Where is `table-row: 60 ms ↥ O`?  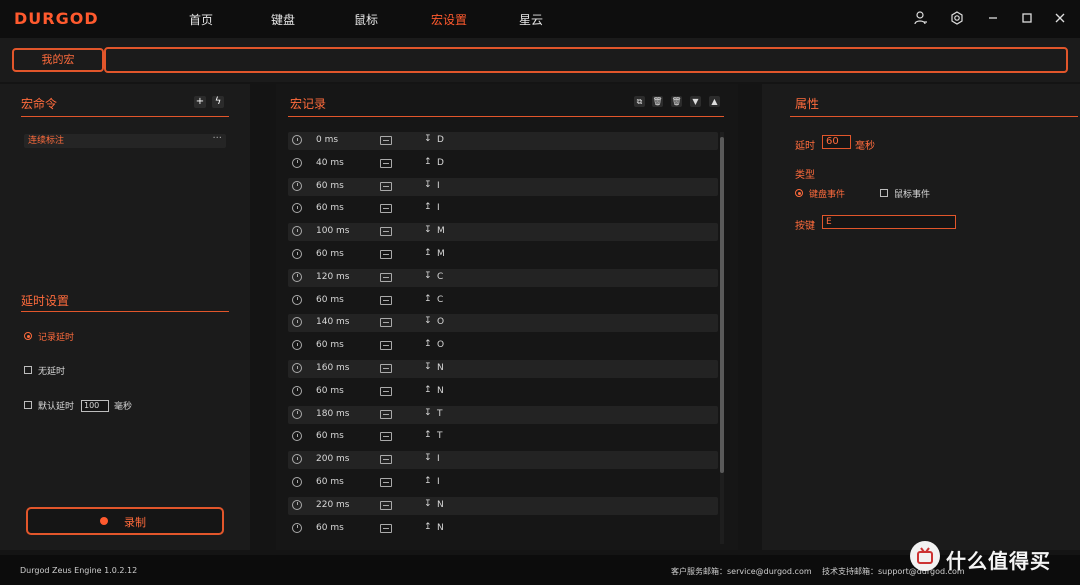
table-row: 60 ms ↥ O is located at coordinates (503, 346).